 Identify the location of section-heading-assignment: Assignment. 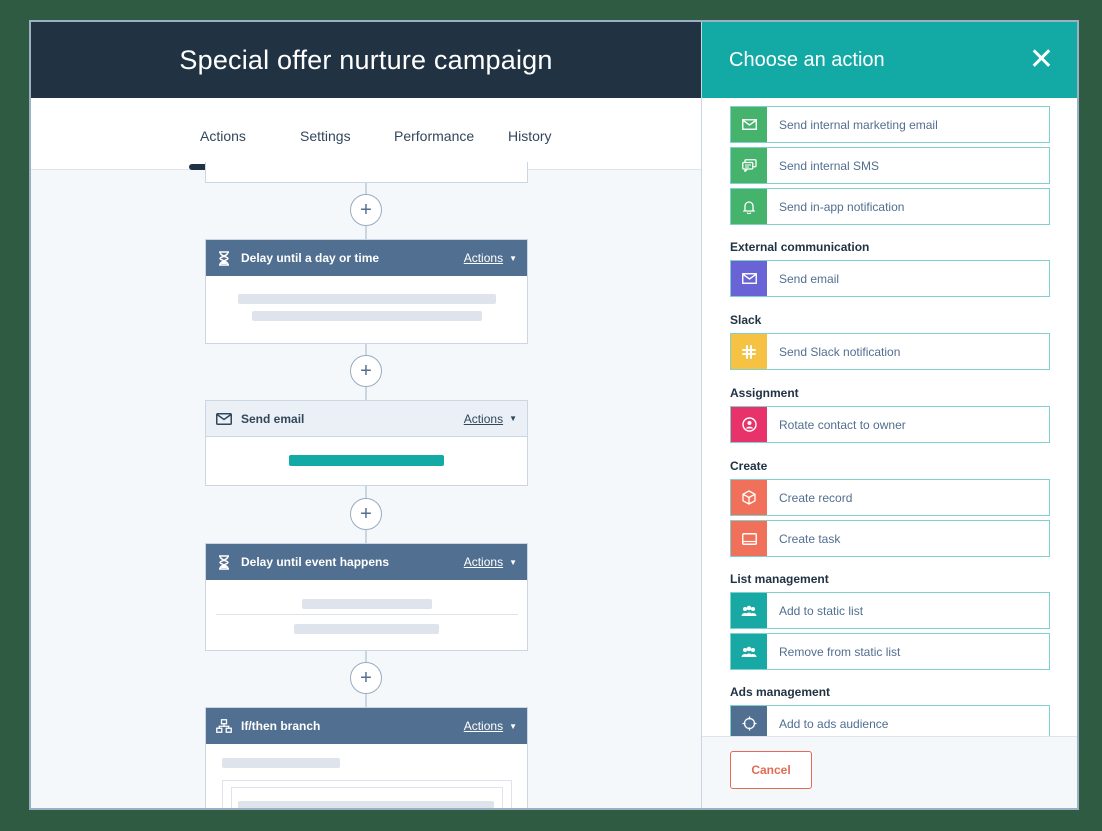
(764, 393).